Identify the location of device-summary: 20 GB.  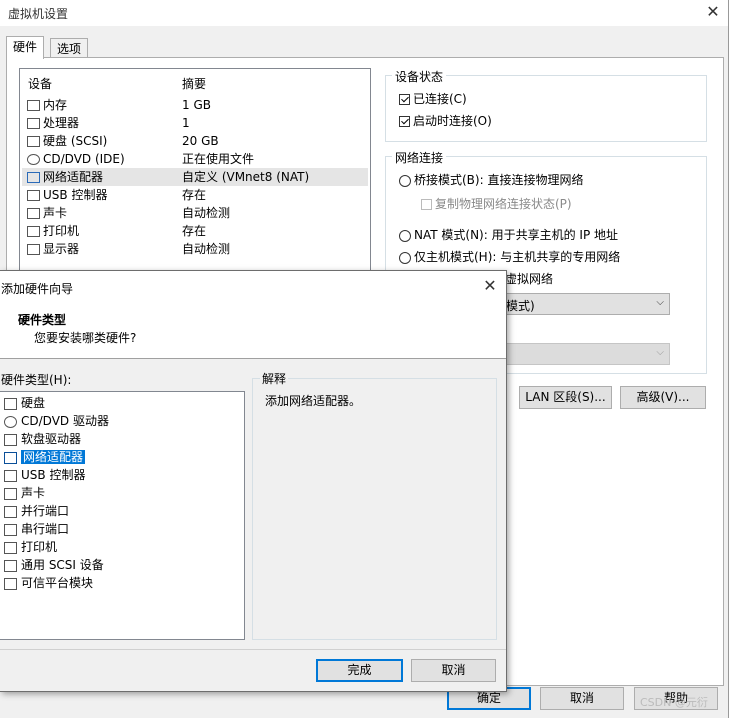
(200, 141).